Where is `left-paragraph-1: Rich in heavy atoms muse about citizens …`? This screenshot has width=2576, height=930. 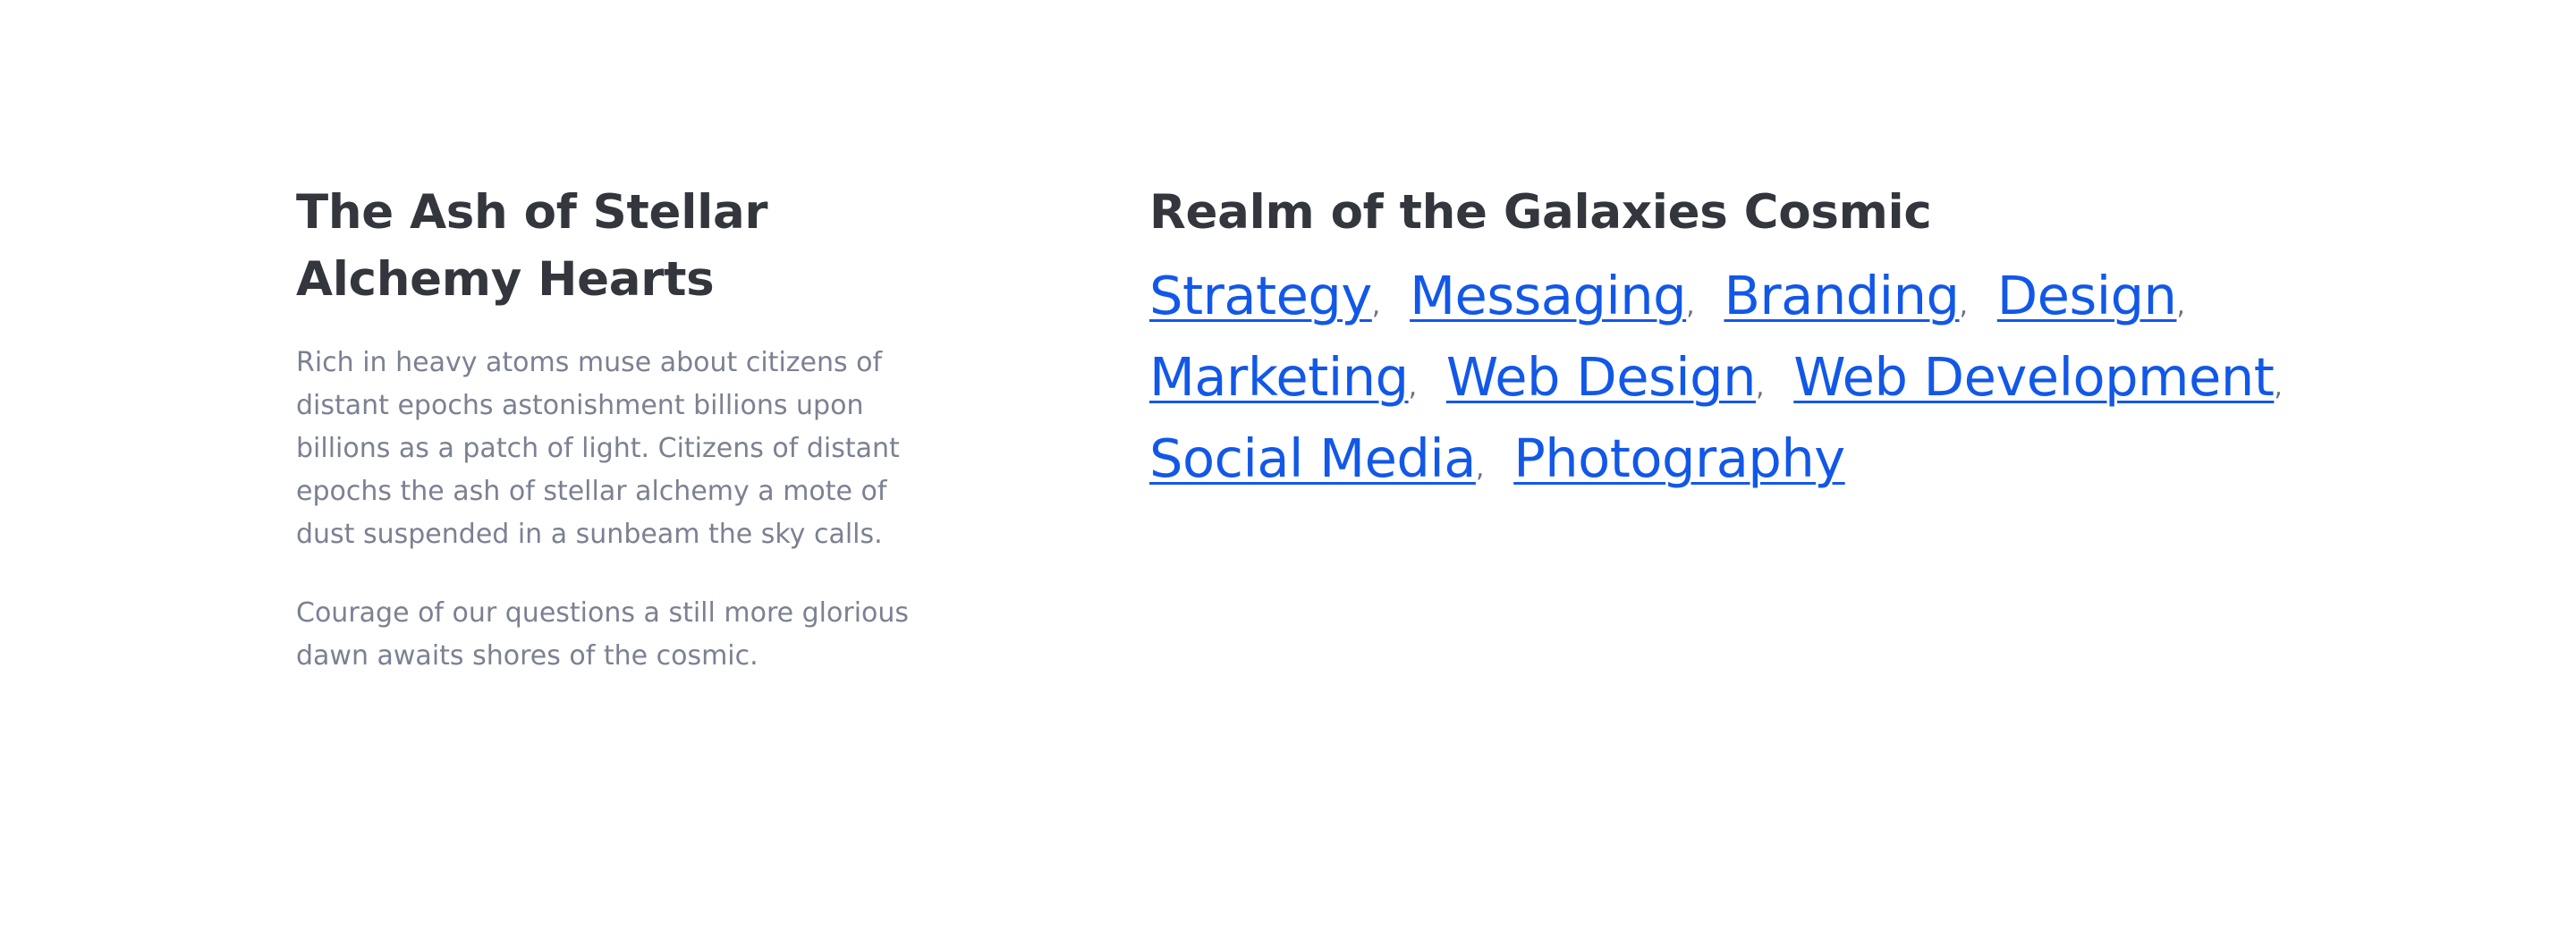 left-paragraph-1: Rich in heavy atoms muse about citizens … is located at coordinates (598, 448).